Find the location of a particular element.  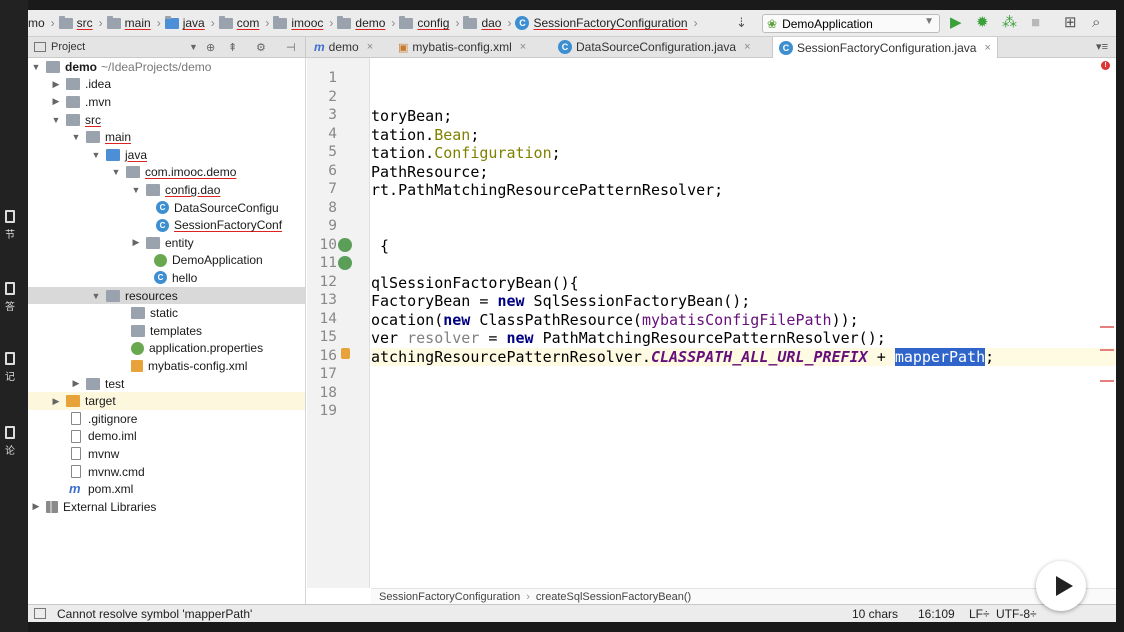

crumb-main: main is located at coordinates (128, 22).